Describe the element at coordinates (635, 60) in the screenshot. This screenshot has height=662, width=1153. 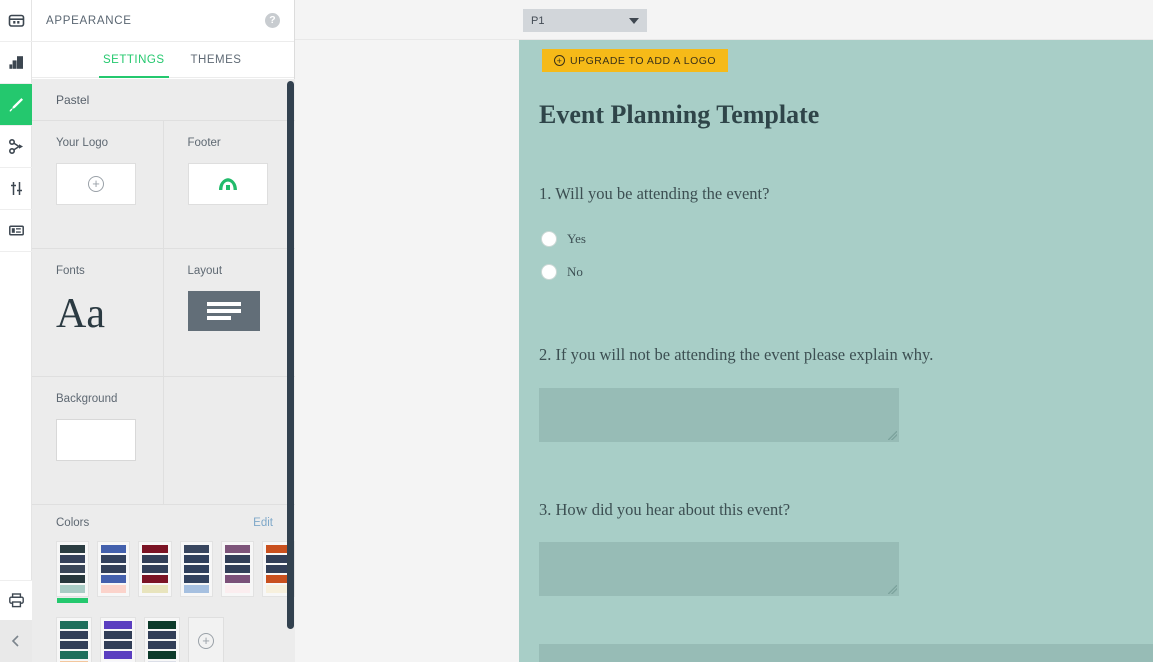
I see `upgrade-to-add-logo-button: + UPGRADE TO ADD A LOGO` at that location.